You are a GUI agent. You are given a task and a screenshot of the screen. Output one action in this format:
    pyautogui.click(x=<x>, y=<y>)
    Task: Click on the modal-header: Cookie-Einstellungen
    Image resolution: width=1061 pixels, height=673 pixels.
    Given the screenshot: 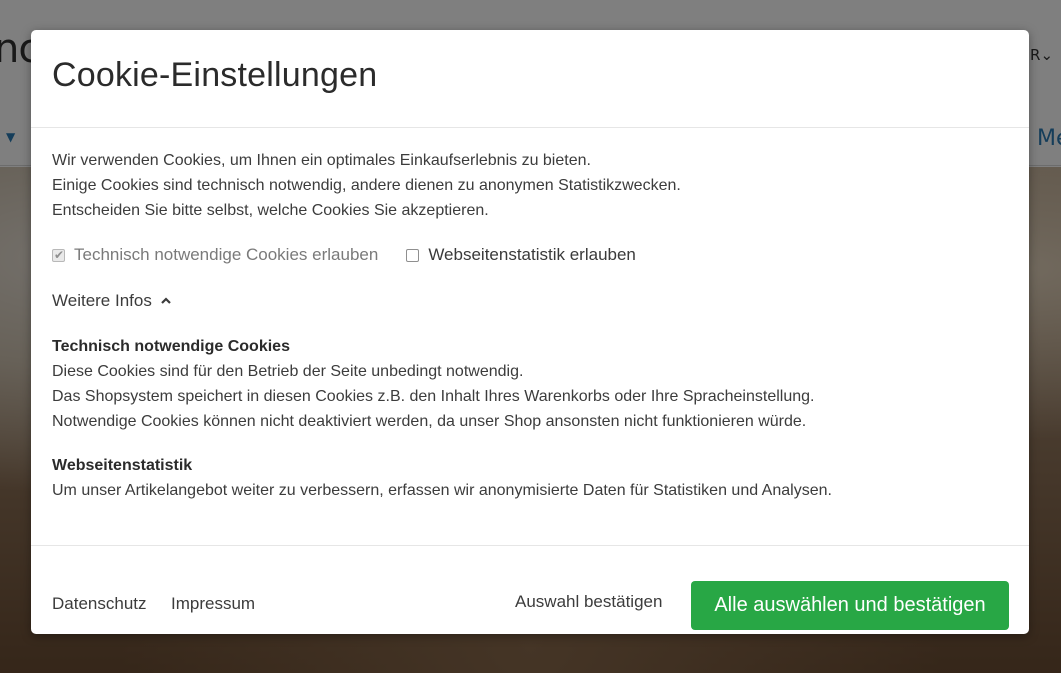 What is the action you would take?
    pyautogui.click(x=530, y=79)
    